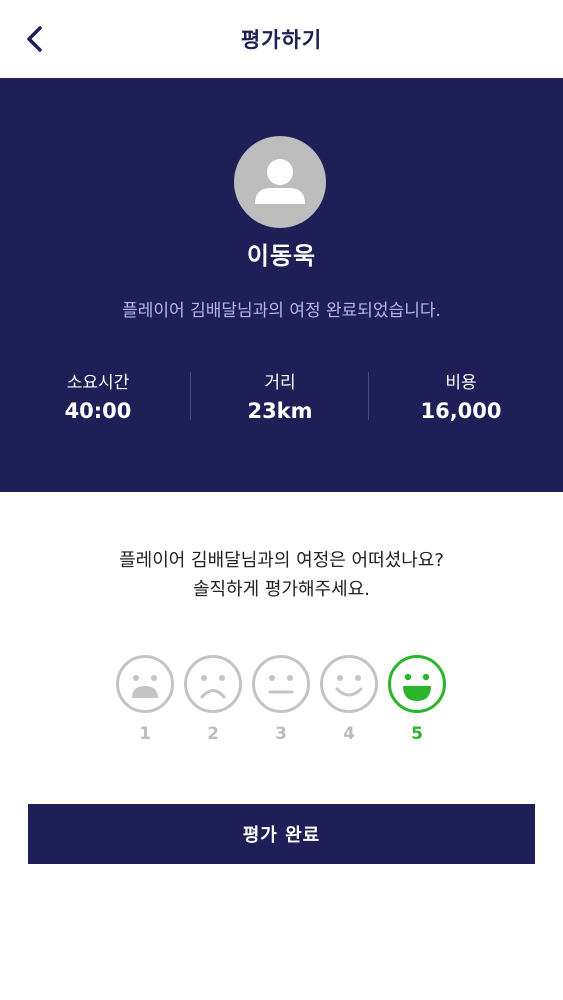  Describe the element at coordinates (281, 575) in the screenshot. I see `rating-question: 플레이어 김배달님과의 여정은 어떠셨나요? 솔직하게 평가해주세요.` at that location.